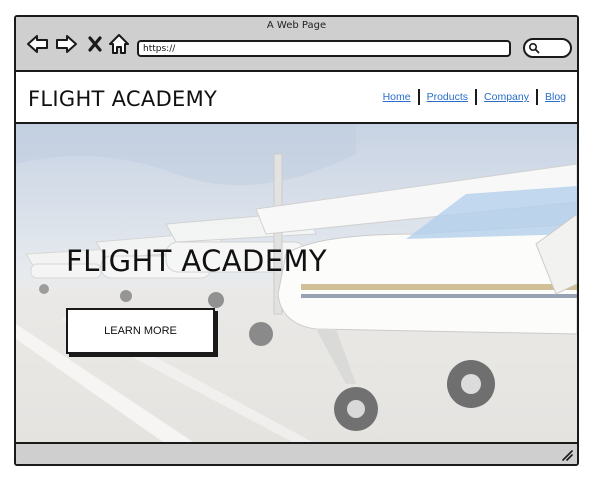 The width and height of the screenshot is (594, 478). What do you see at coordinates (324, 48) in the screenshot?
I see `address-bar` at bounding box center [324, 48].